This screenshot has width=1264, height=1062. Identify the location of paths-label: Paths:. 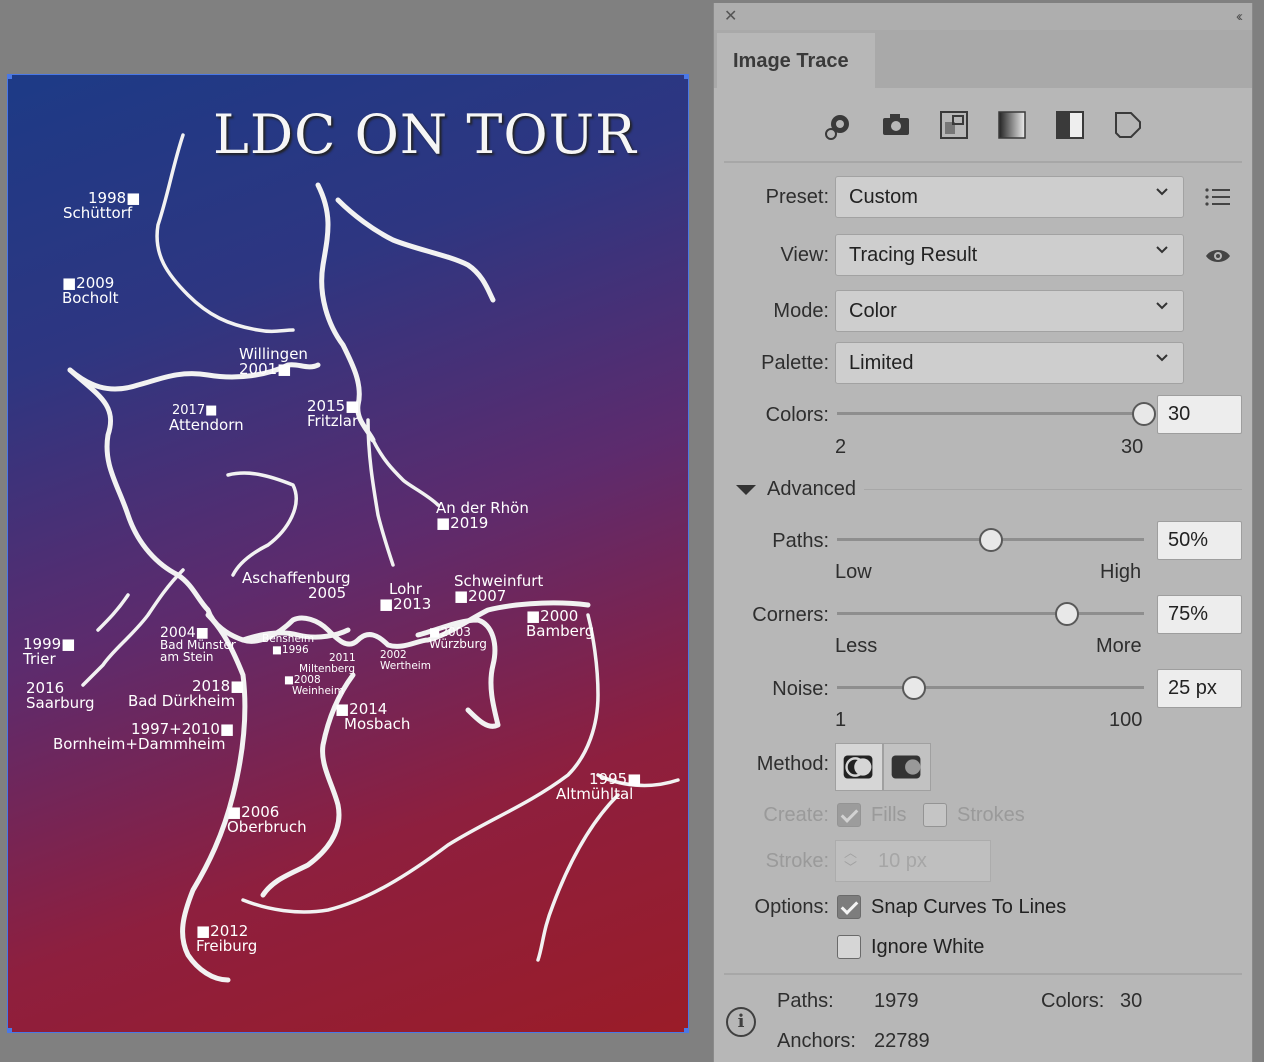
(800, 541).